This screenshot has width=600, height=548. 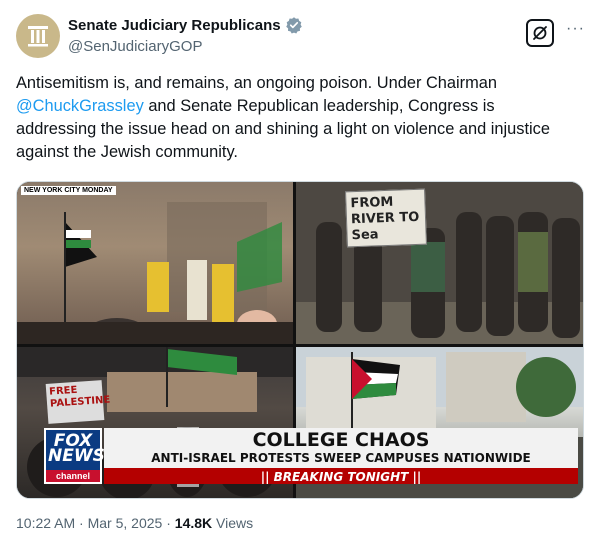 I want to click on media-panel-nyc: NEW YORK CITY MONDAY, so click(x=155, y=263).